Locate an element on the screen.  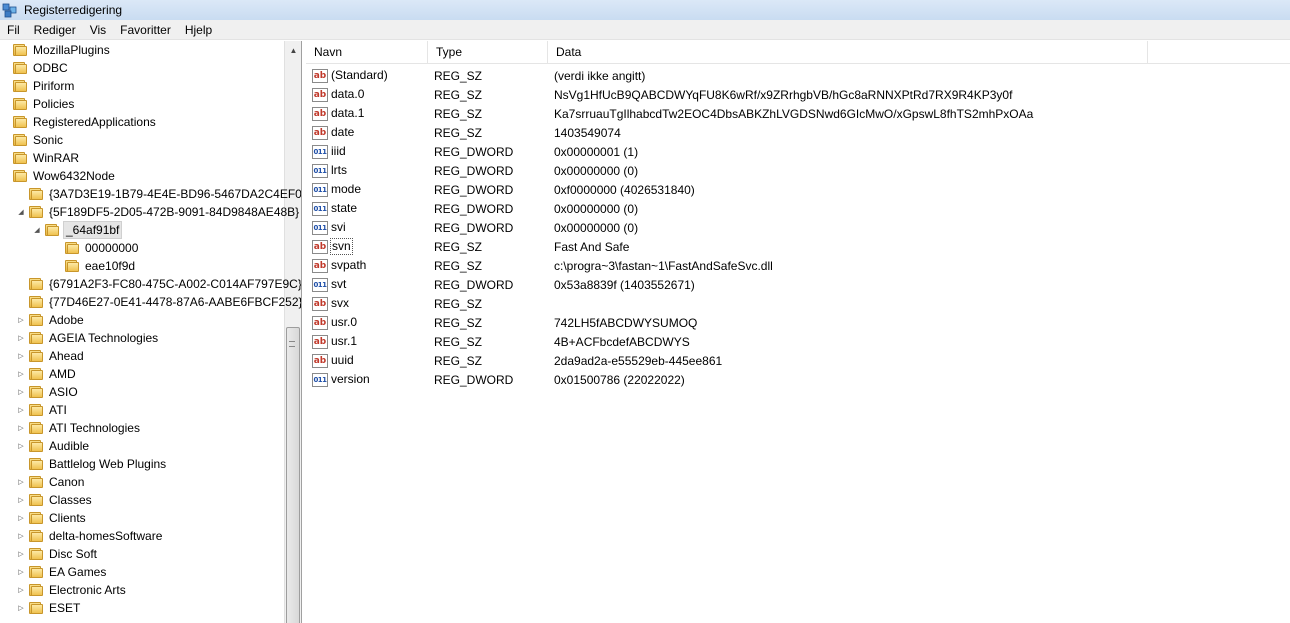
tree-item-label: {3A7D3E19-1B79-4E4E-BD96-5467DA2C4EF0} is located at coordinates (174, 194).